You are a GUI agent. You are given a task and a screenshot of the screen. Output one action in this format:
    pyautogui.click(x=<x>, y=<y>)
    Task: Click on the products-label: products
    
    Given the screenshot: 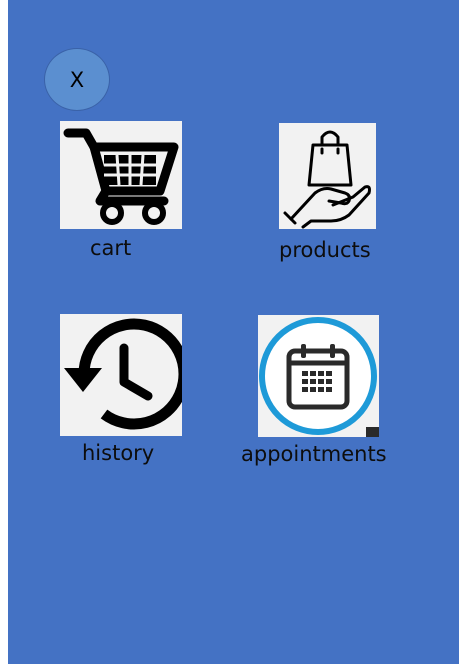 What is the action you would take?
    pyautogui.click(x=325, y=250)
    